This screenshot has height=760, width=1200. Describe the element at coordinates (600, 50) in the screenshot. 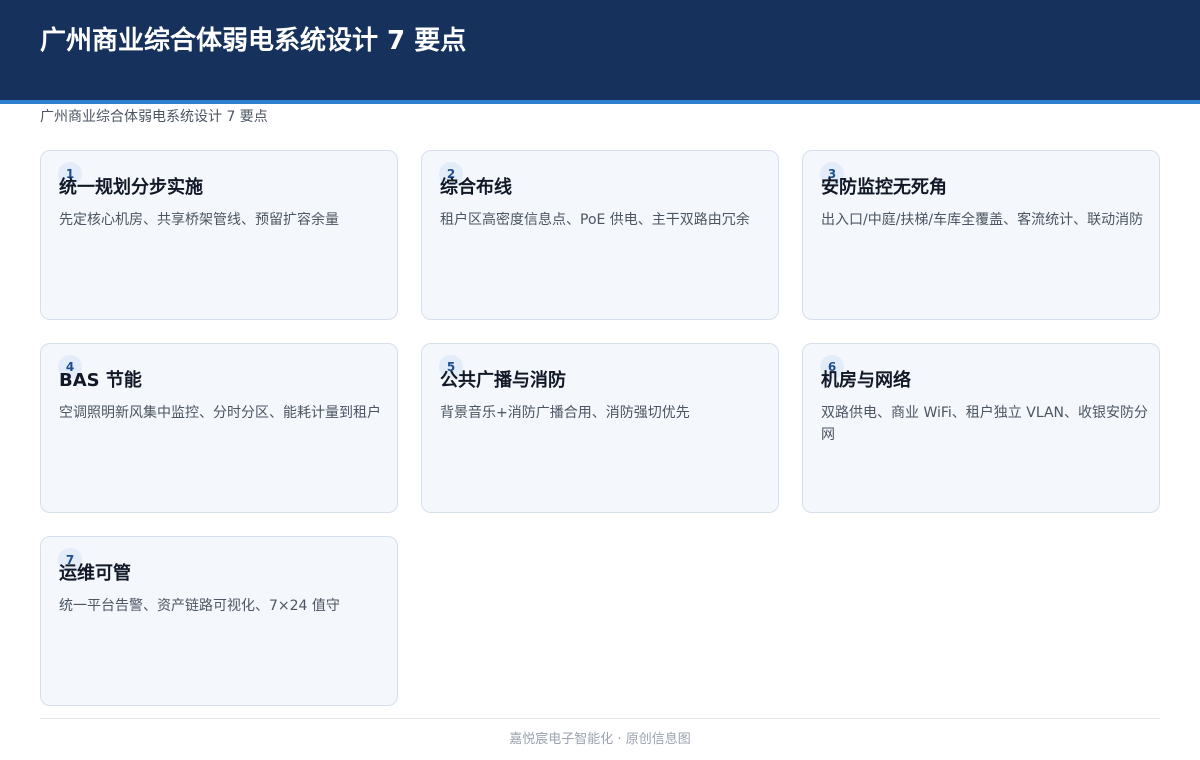

I see `page-header: 广州商业综合体弱电系统设计 7 要点` at that location.